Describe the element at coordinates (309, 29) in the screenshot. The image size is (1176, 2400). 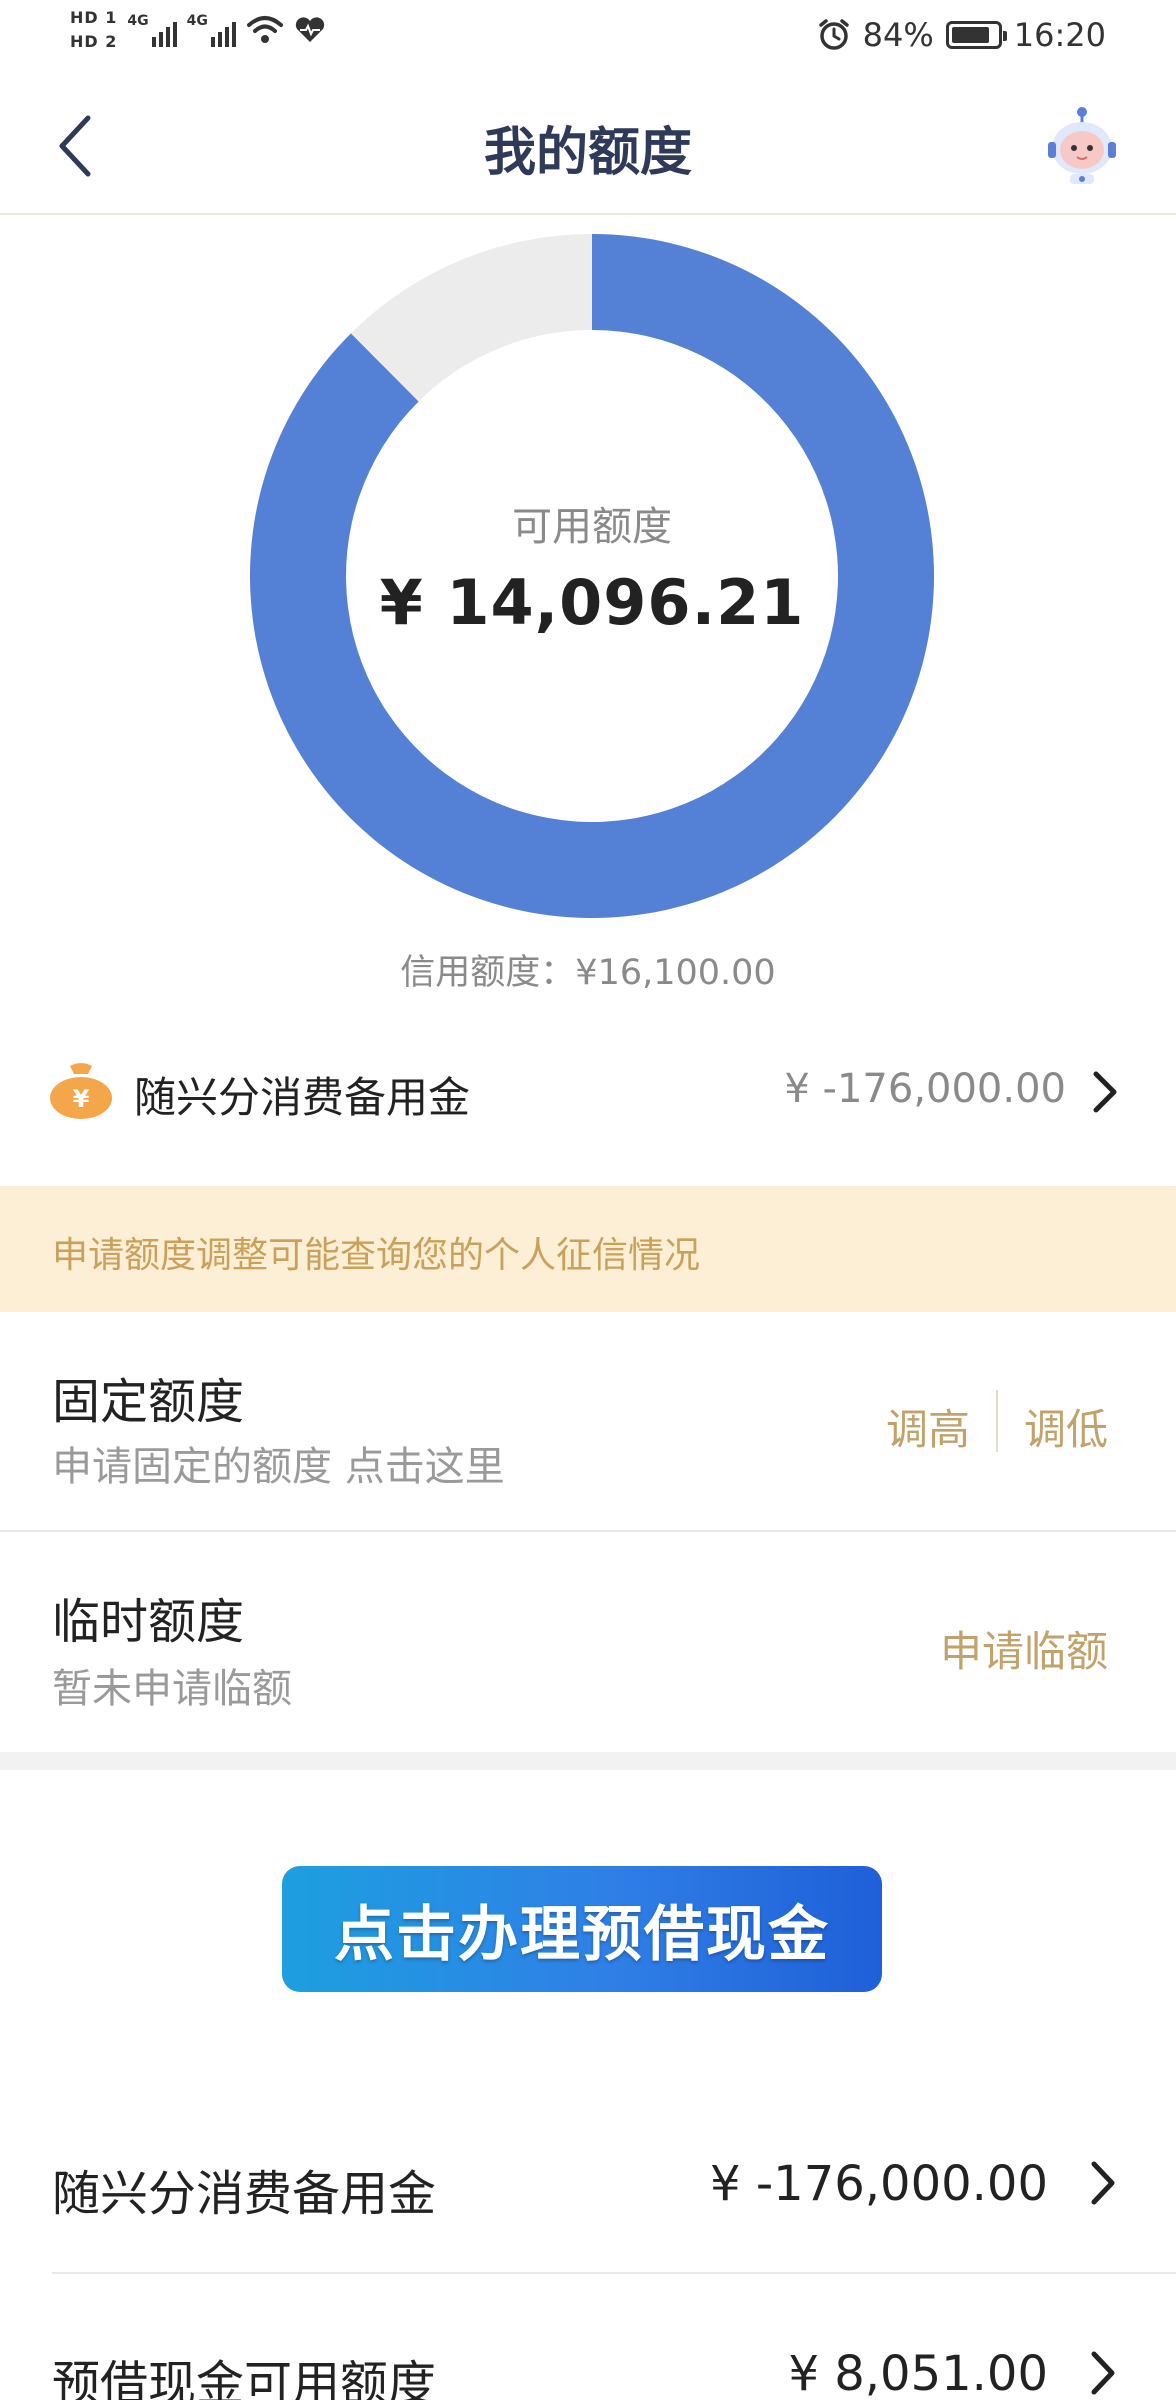
I see `heart-rate-icon` at that location.